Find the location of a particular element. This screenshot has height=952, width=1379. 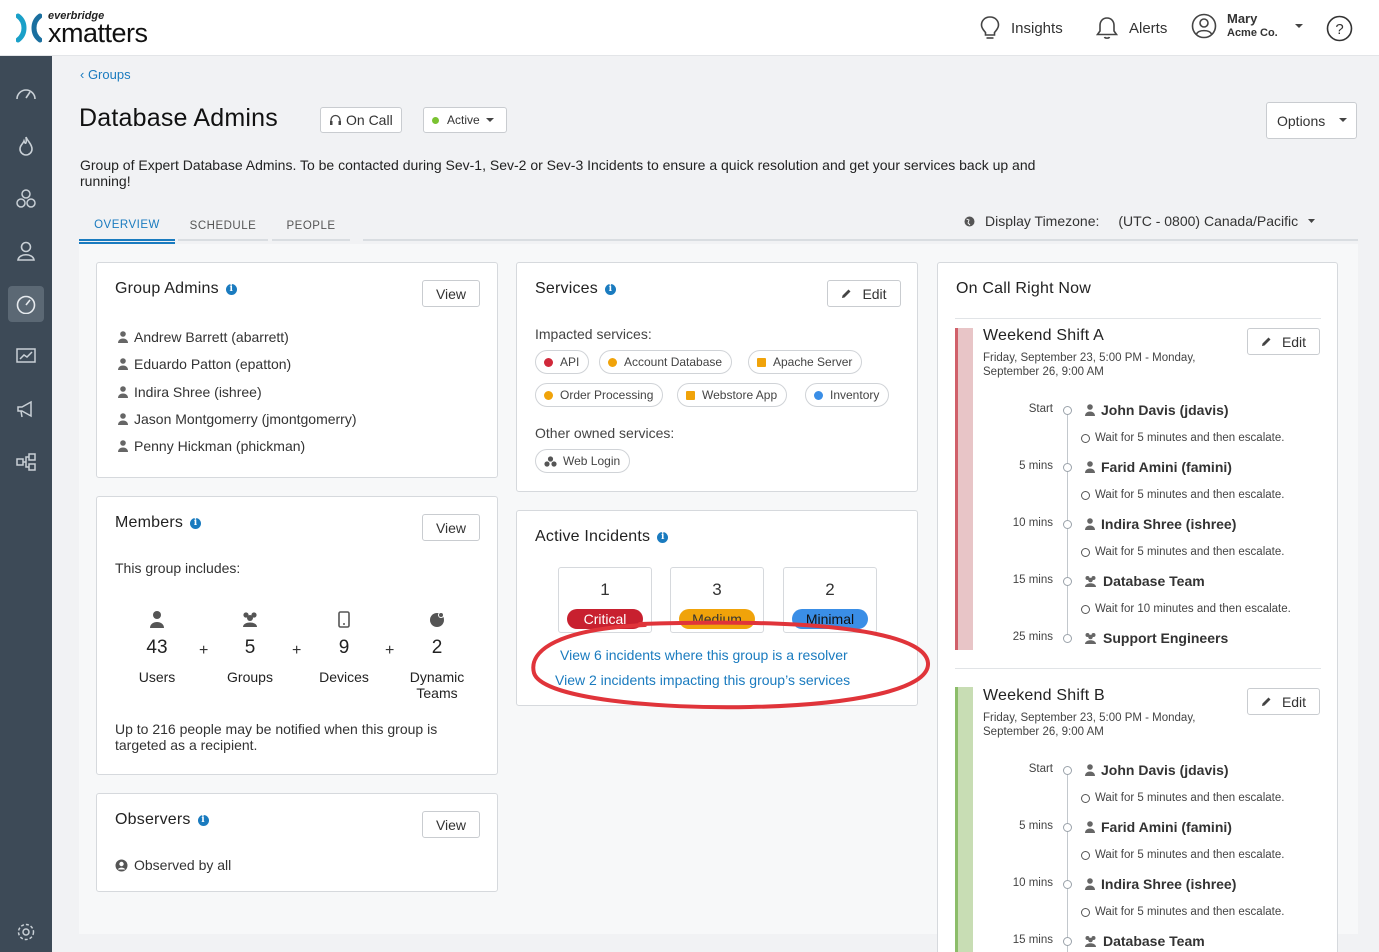

observers-title: Observers i is located at coordinates (162, 820).